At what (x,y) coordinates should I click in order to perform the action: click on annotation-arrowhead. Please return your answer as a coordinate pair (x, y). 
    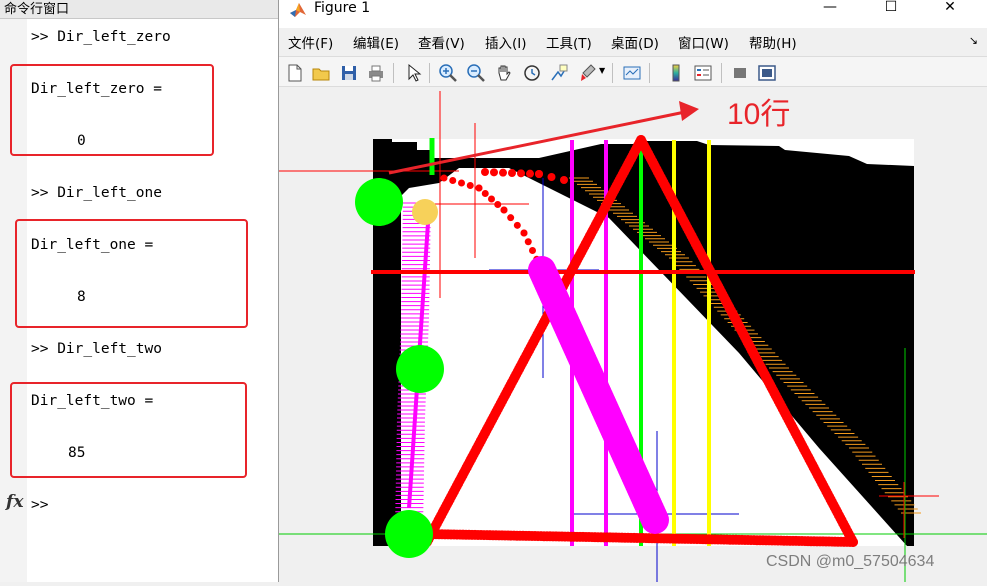
    Looking at the image, I should click on (689, 111).